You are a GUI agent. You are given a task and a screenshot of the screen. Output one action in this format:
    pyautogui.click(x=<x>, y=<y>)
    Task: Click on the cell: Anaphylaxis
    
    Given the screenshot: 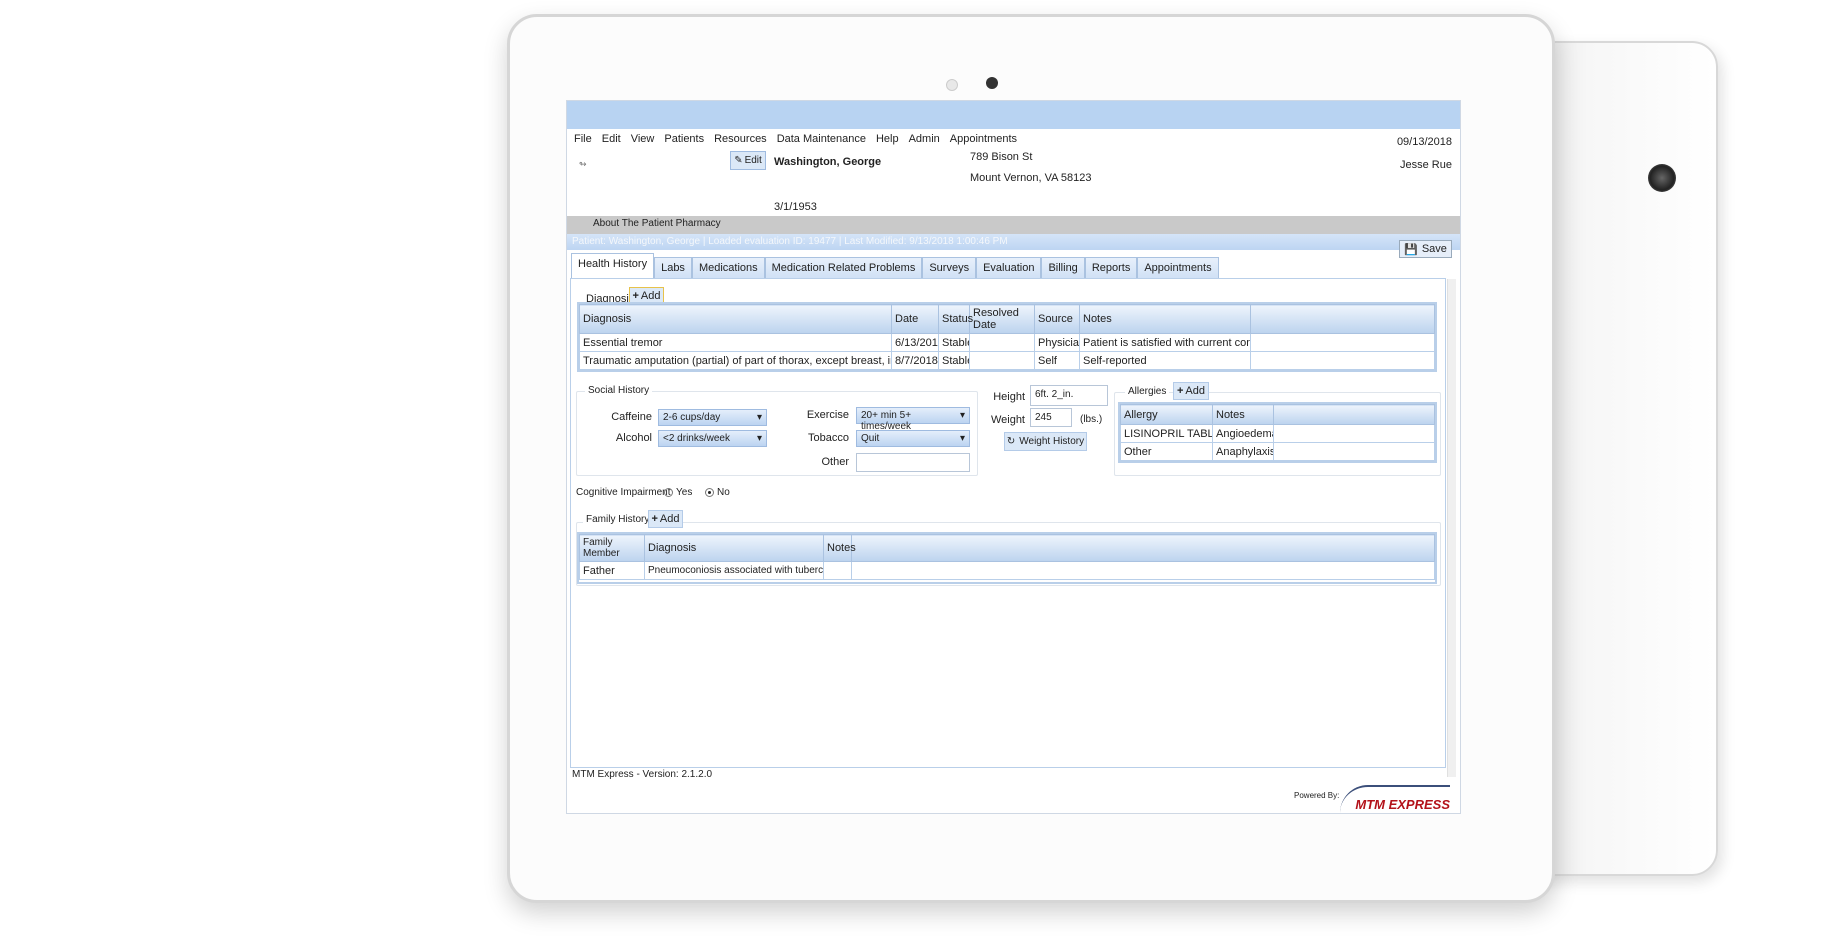 What is the action you would take?
    pyautogui.click(x=1243, y=451)
    